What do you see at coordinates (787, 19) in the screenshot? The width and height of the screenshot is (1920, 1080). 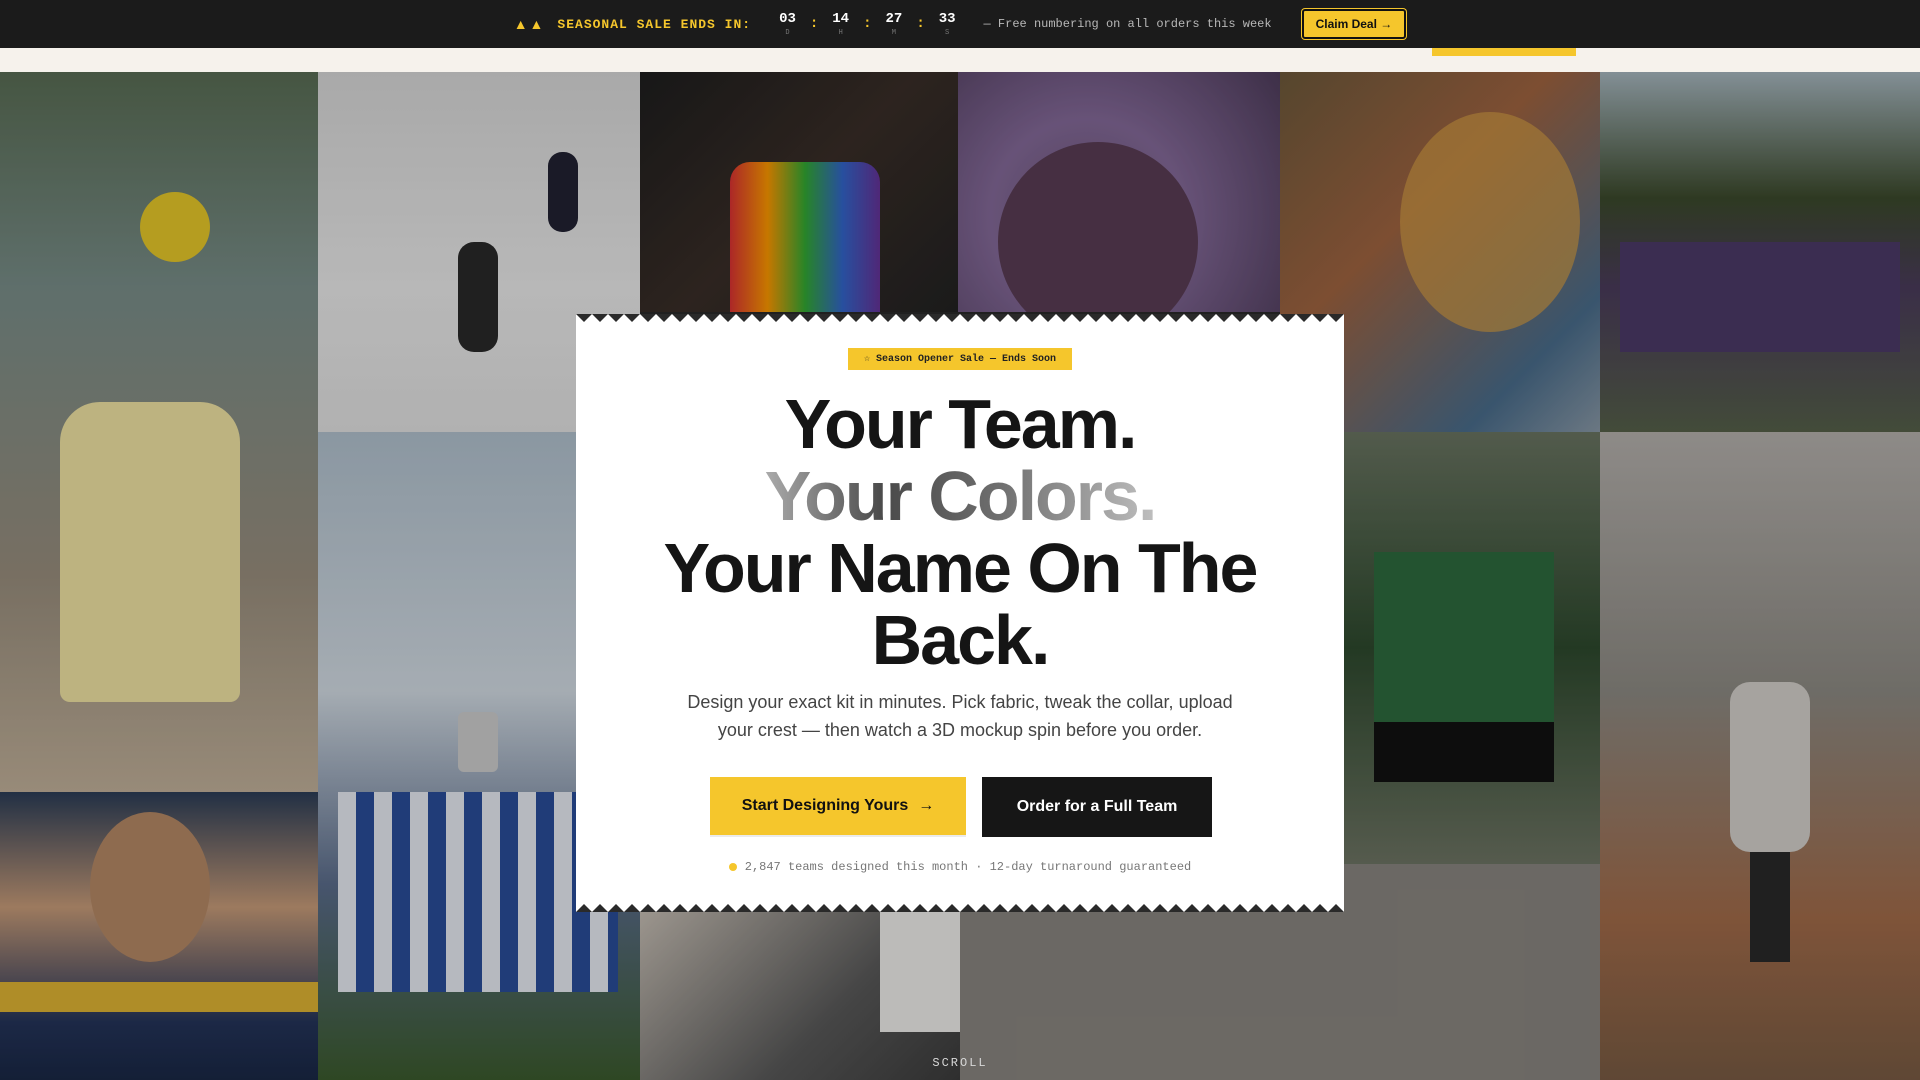 I see `countdown-days-value: 03` at bounding box center [787, 19].